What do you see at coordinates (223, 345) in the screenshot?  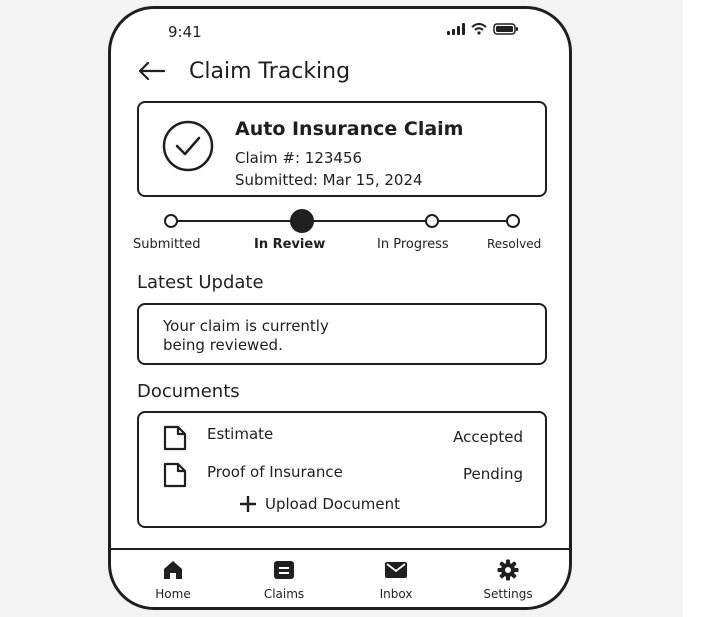 I see `latest-update-line-2: being reviewed.` at bounding box center [223, 345].